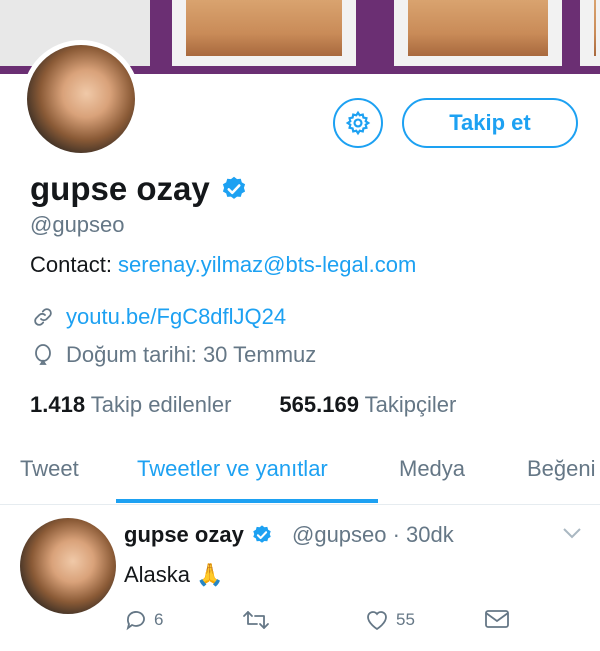  What do you see at coordinates (410, 404) in the screenshot?
I see `followers-label: Takipçiler` at bounding box center [410, 404].